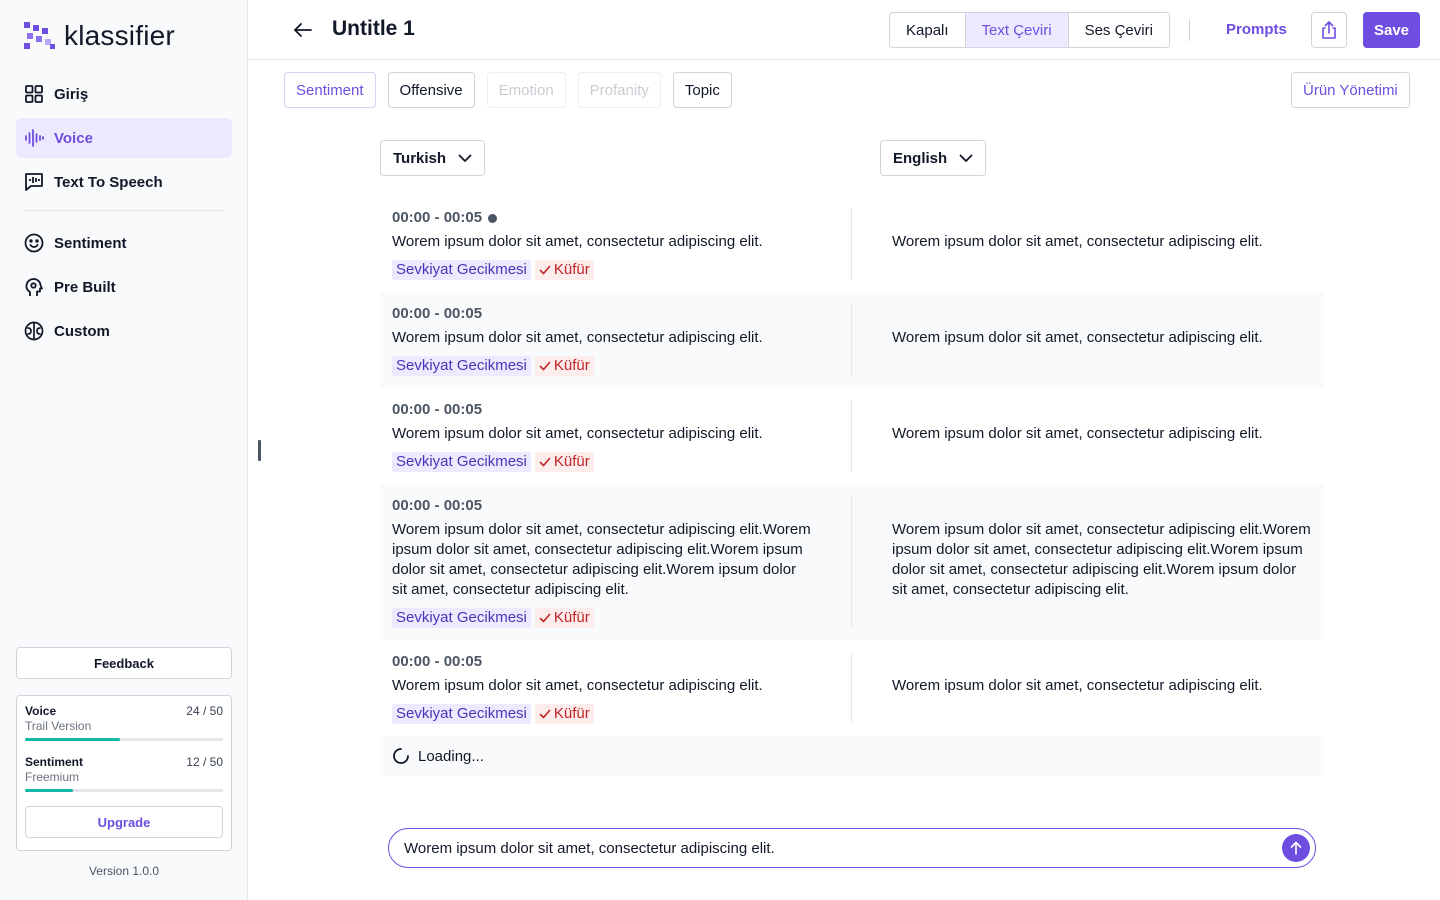  Describe the element at coordinates (34, 331) in the screenshot. I see `brain-icon` at that location.